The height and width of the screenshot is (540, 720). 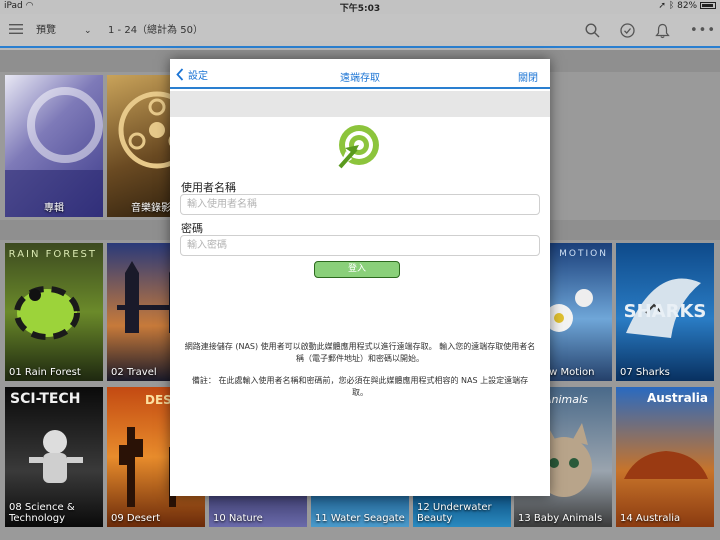 I want to click on dialog-header-band, so click(x=360, y=104).